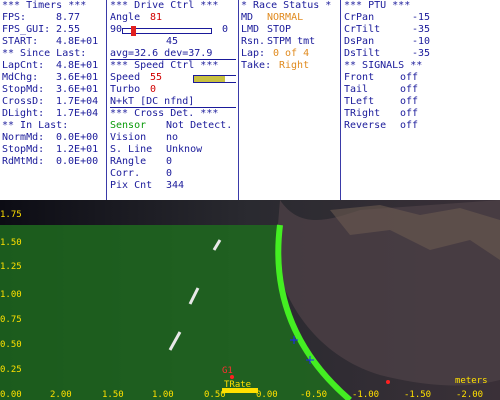  Describe the element at coordinates (11, 295) in the screenshot. I see `y-axis-label: 1.00` at that location.